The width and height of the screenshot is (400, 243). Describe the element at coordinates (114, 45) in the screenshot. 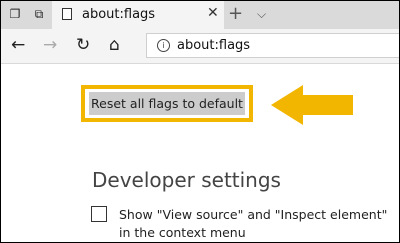

I see `home-icon: ⌂` at that location.